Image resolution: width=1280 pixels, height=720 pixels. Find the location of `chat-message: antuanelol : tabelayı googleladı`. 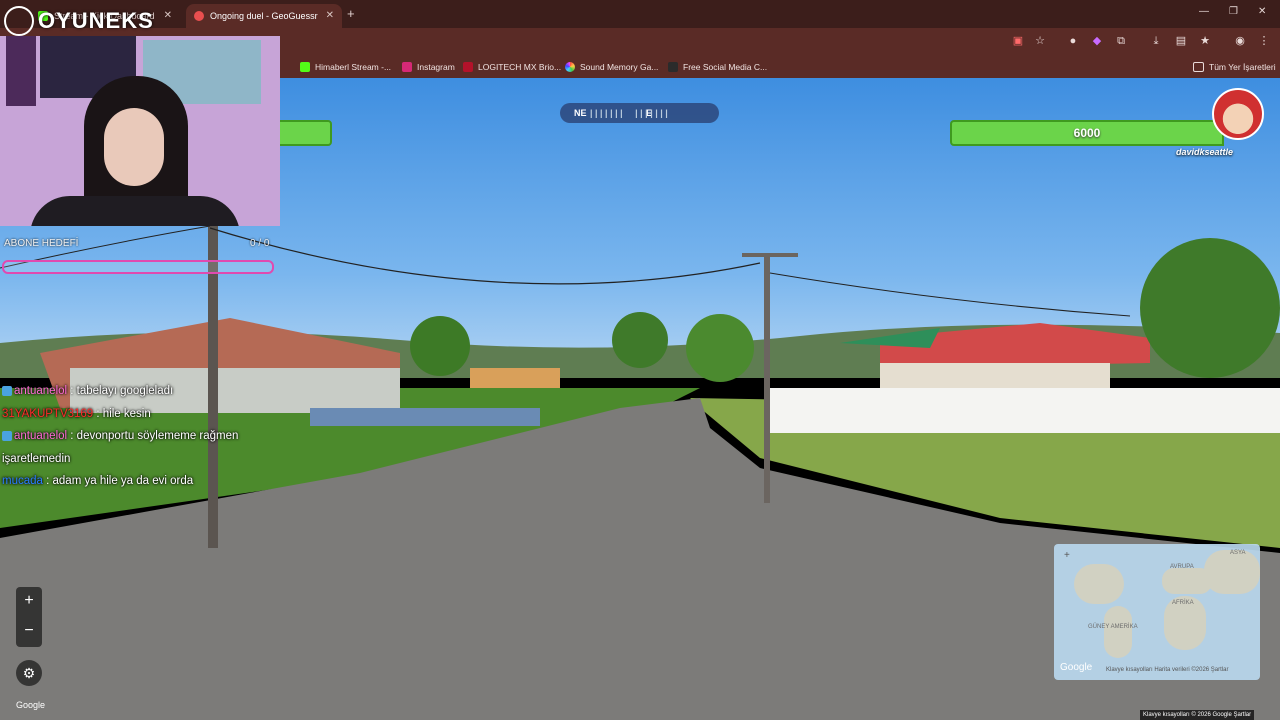

chat-message: antuanelol : tabelayı googleladı is located at coordinates (137, 391).